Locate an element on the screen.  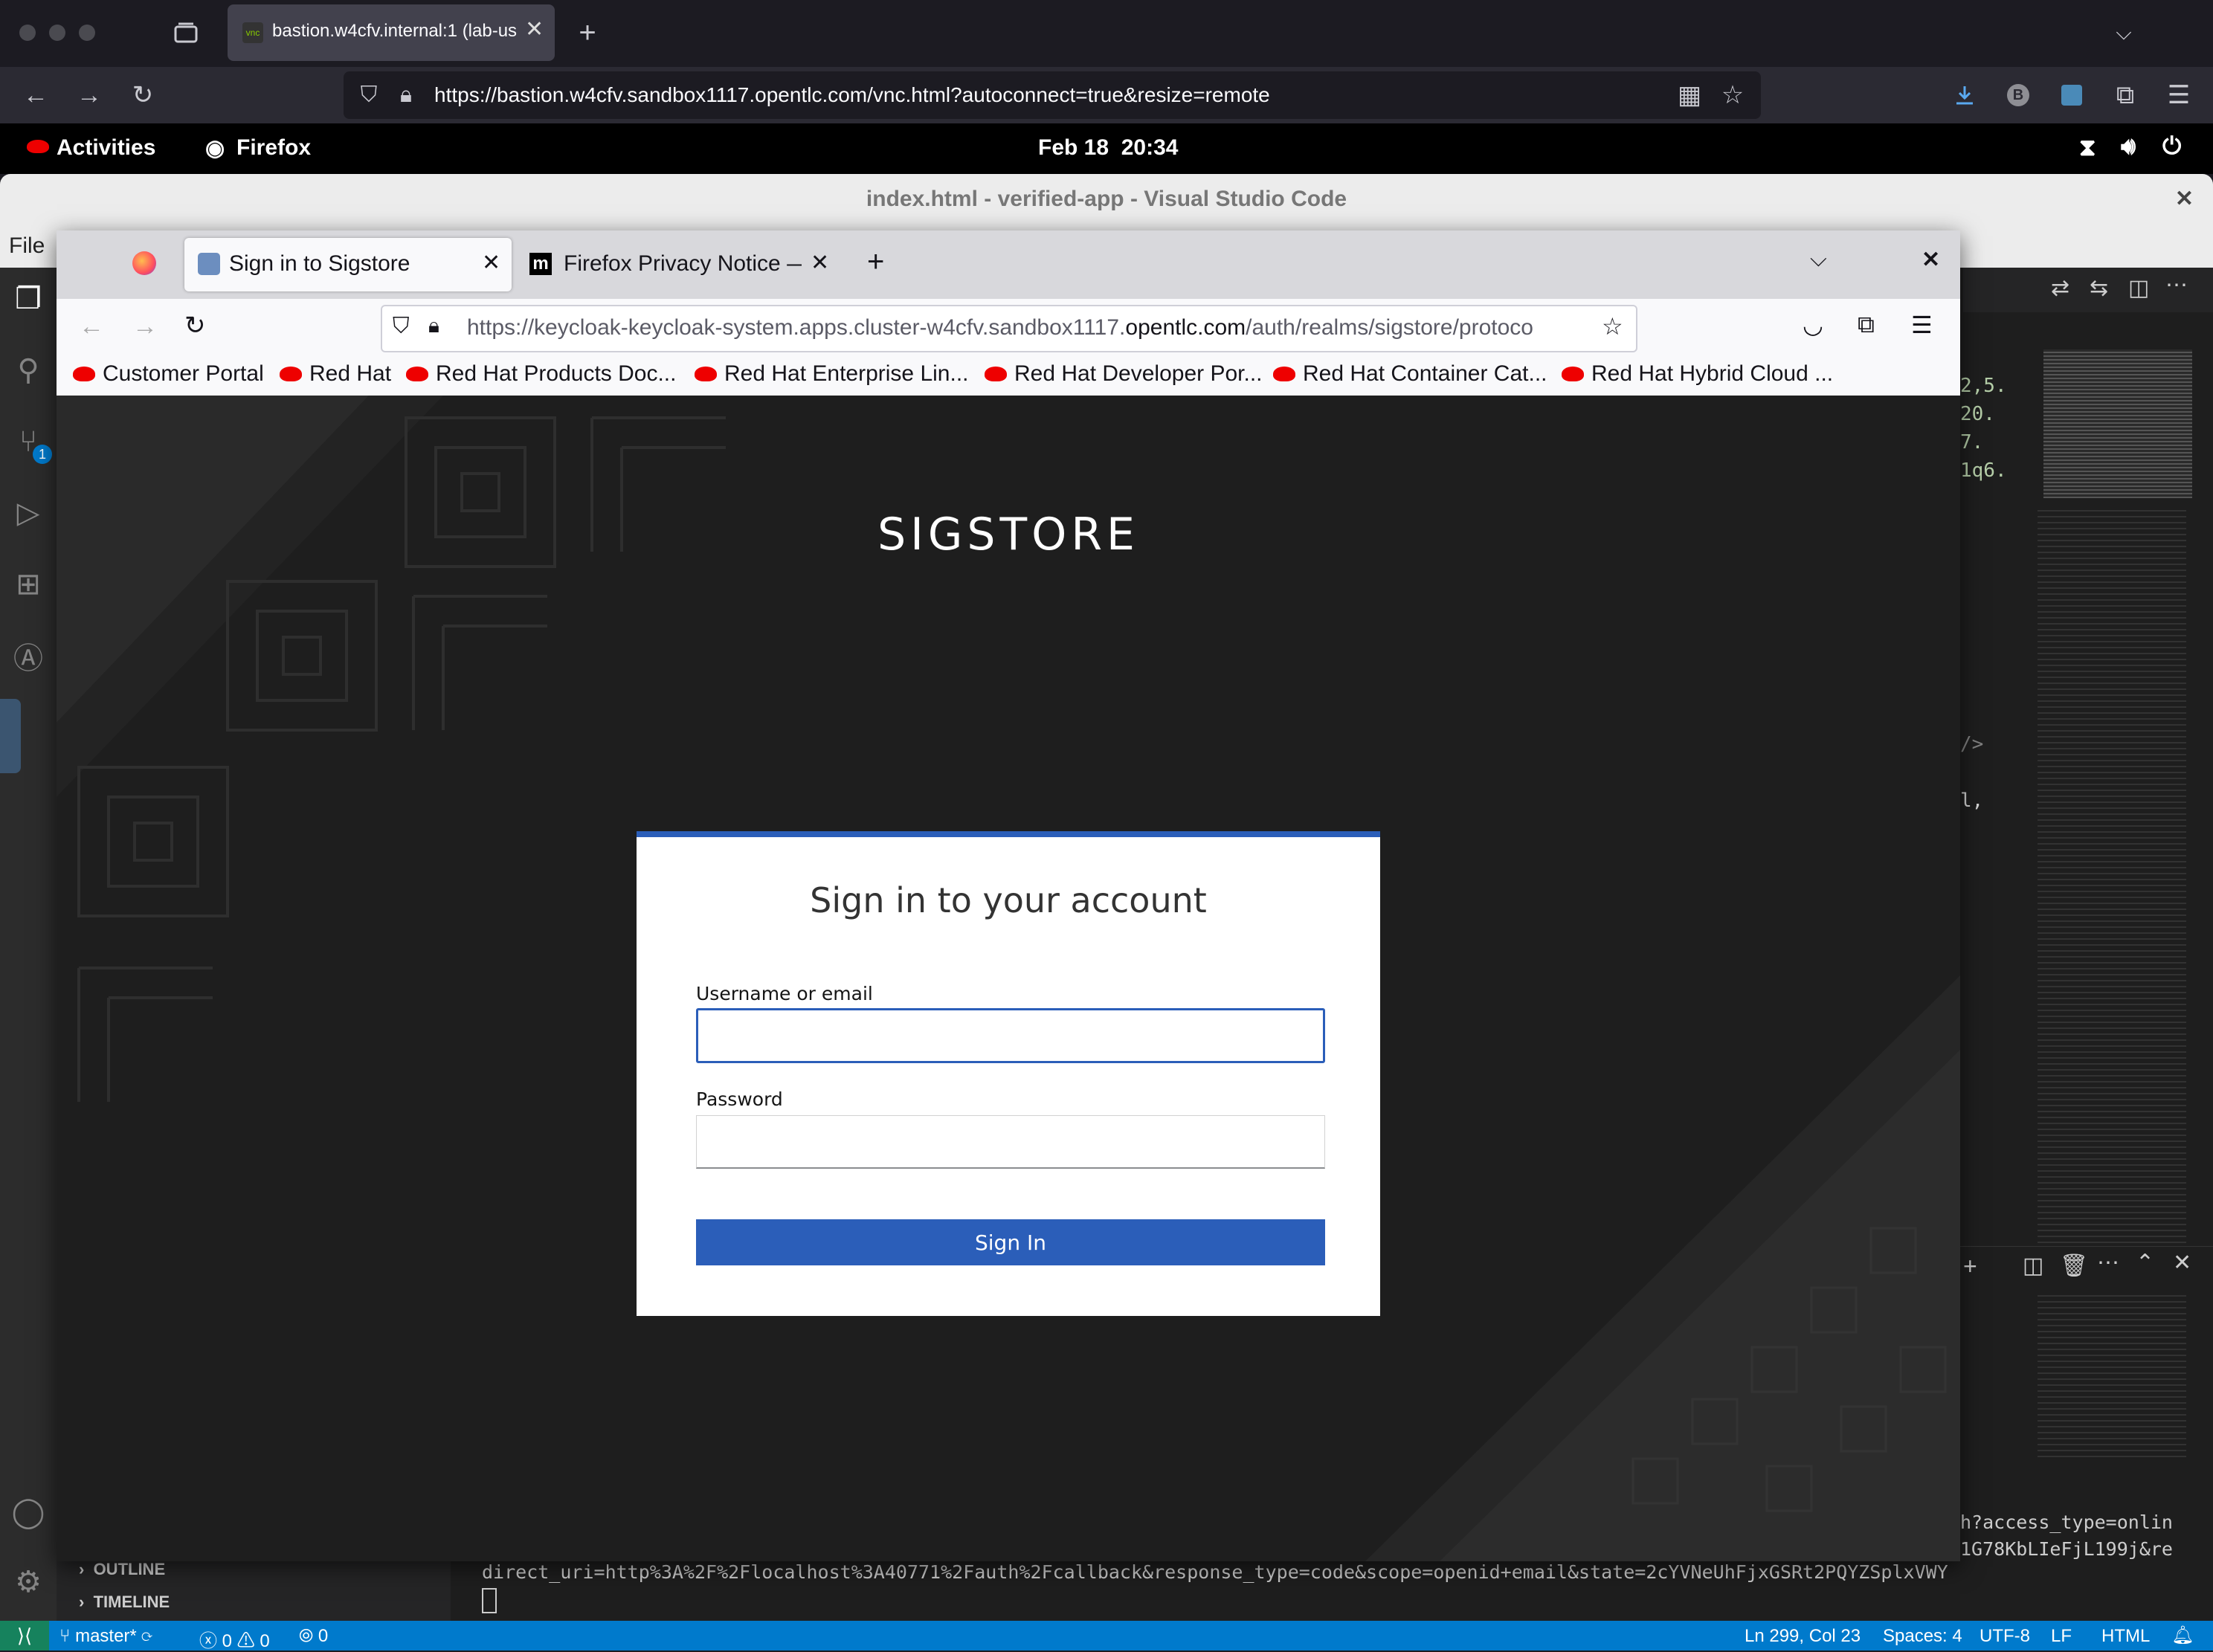
menu-file: File is located at coordinates (27, 246).